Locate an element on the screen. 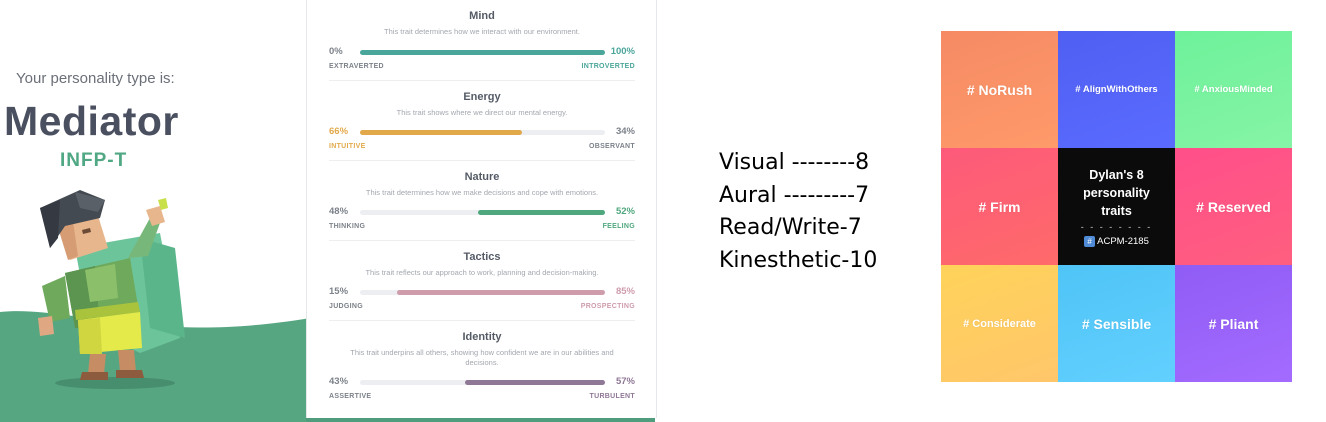 This screenshot has width=1326, height=422. tile-firm: # Firm is located at coordinates (999, 206).